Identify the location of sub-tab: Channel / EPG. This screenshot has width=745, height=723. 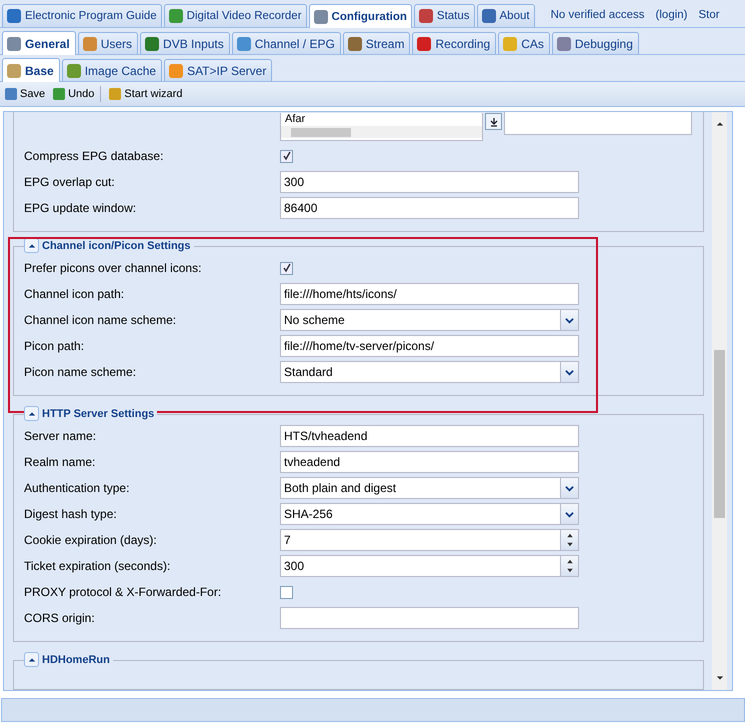
(286, 43).